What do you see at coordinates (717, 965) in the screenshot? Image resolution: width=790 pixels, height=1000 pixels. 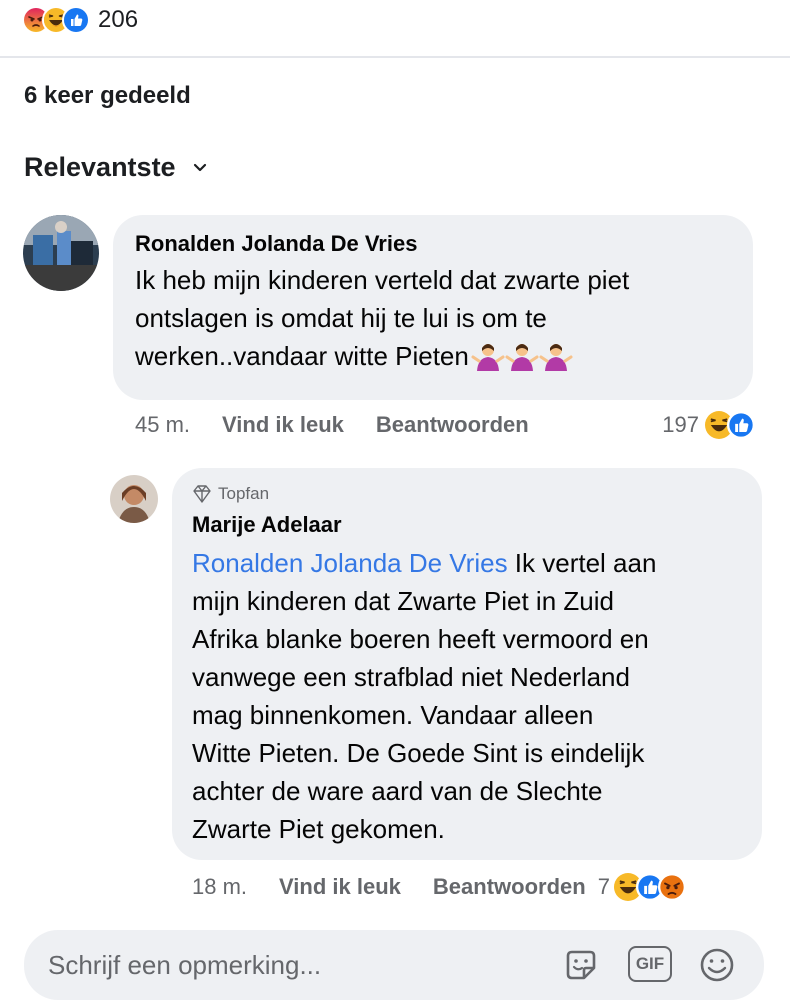 I see `emoji-icon` at bounding box center [717, 965].